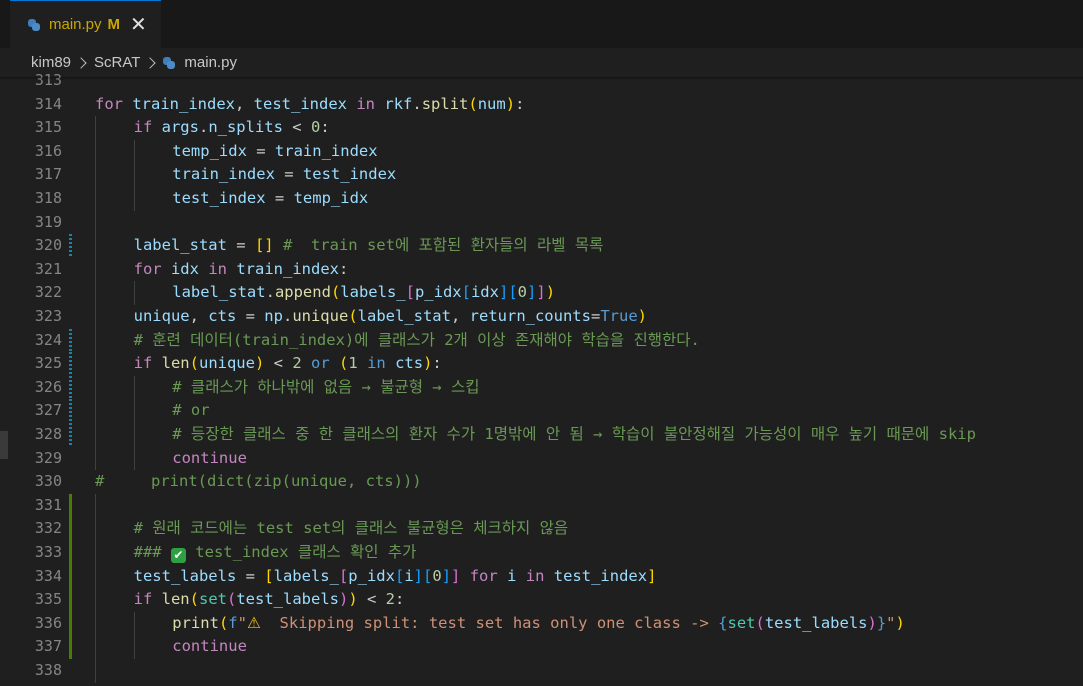  Describe the element at coordinates (302, 292) in the screenshot. I see `code-token: append` at that location.